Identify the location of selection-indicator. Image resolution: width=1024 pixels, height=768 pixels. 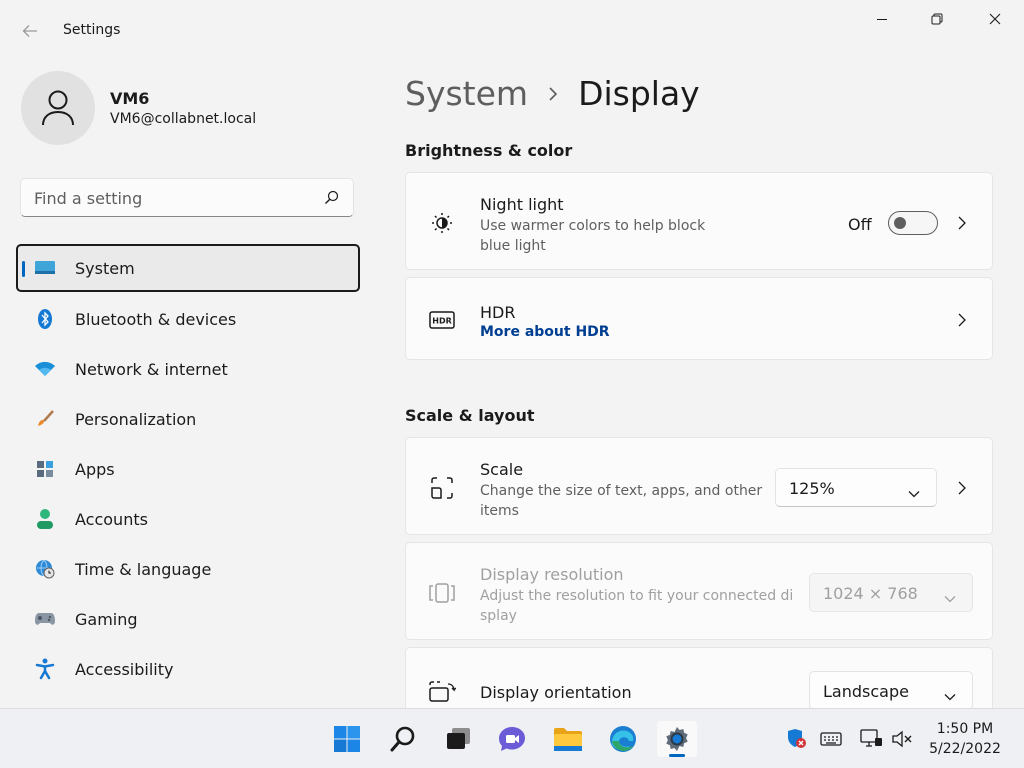
(23, 269).